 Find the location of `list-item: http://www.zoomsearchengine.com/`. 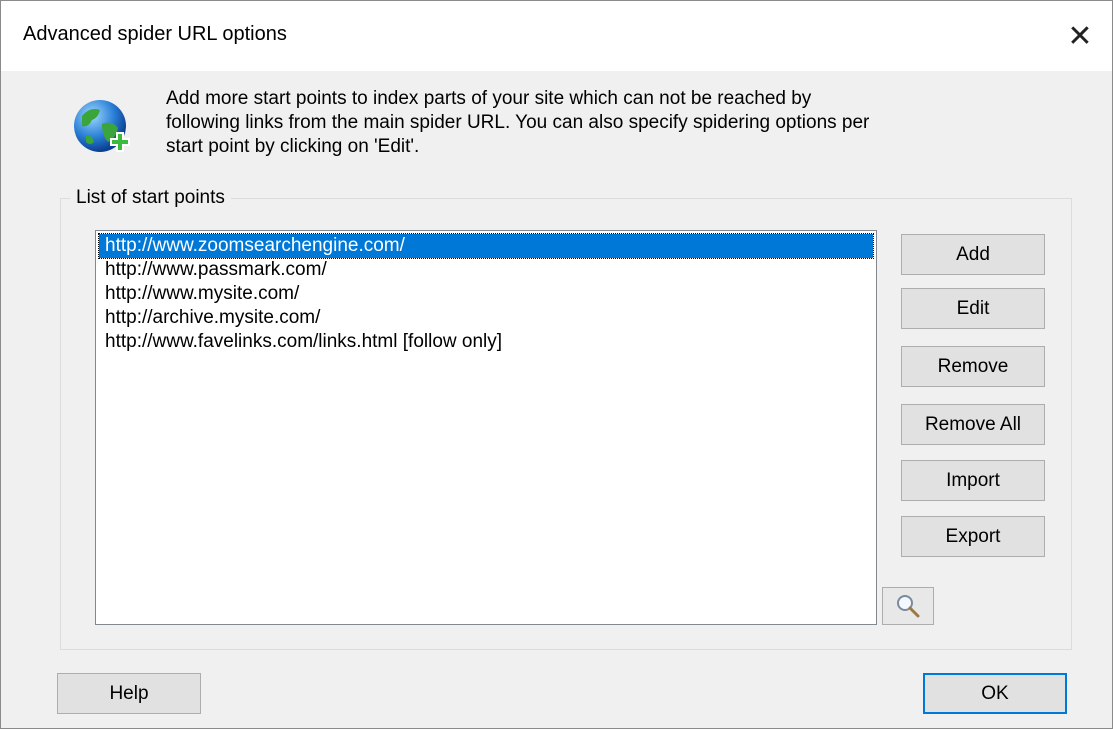

list-item: http://www.zoomsearchengine.com/ is located at coordinates (486, 246).